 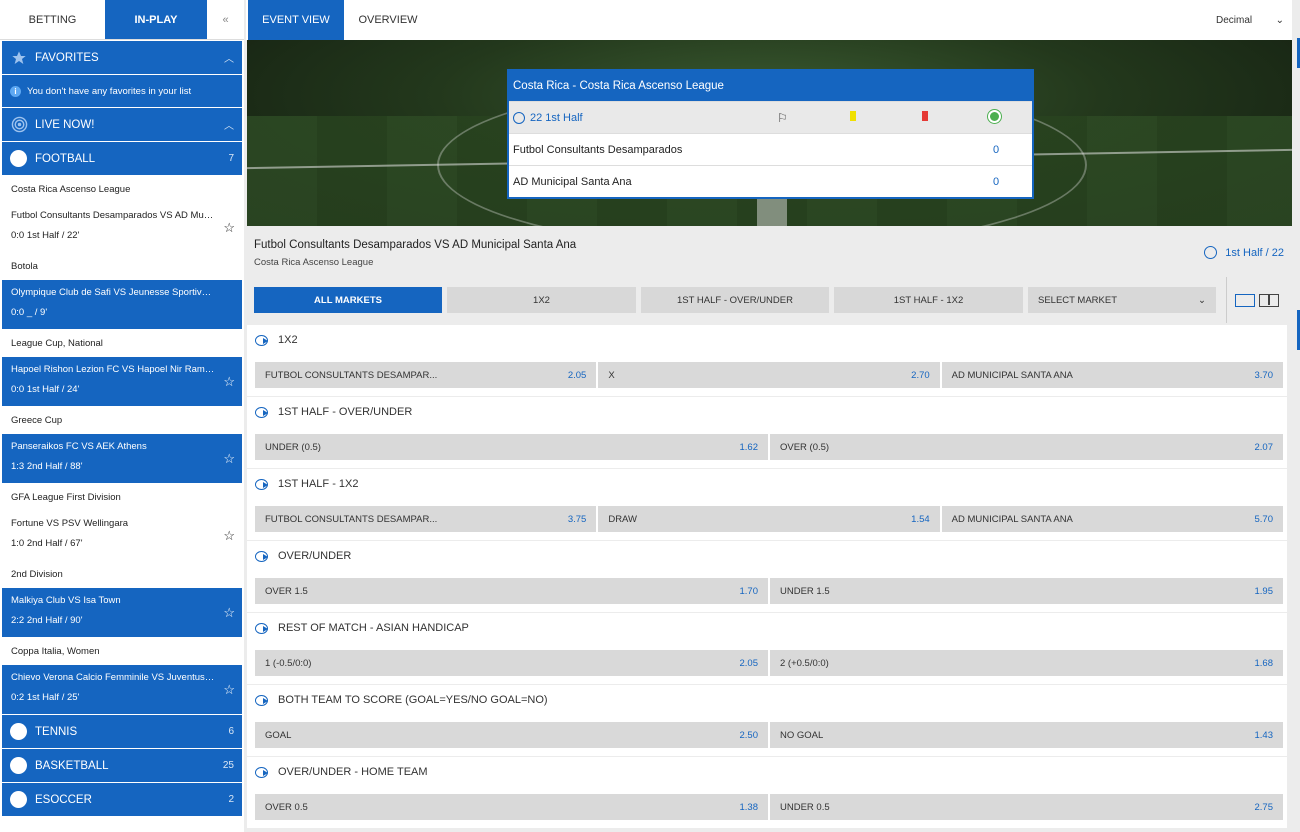 What do you see at coordinates (122, 765) in the screenshot?
I see `sport-basketball: BASKETBALL 25` at bounding box center [122, 765].